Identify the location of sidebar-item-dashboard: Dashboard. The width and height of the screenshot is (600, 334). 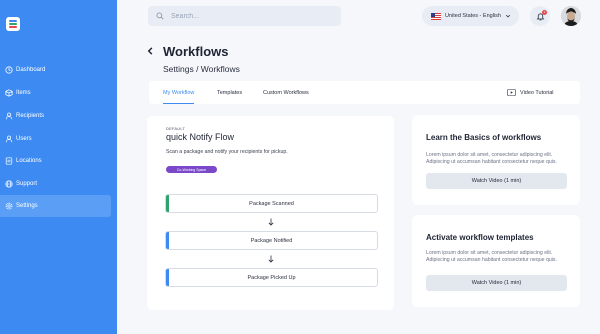
(55, 70).